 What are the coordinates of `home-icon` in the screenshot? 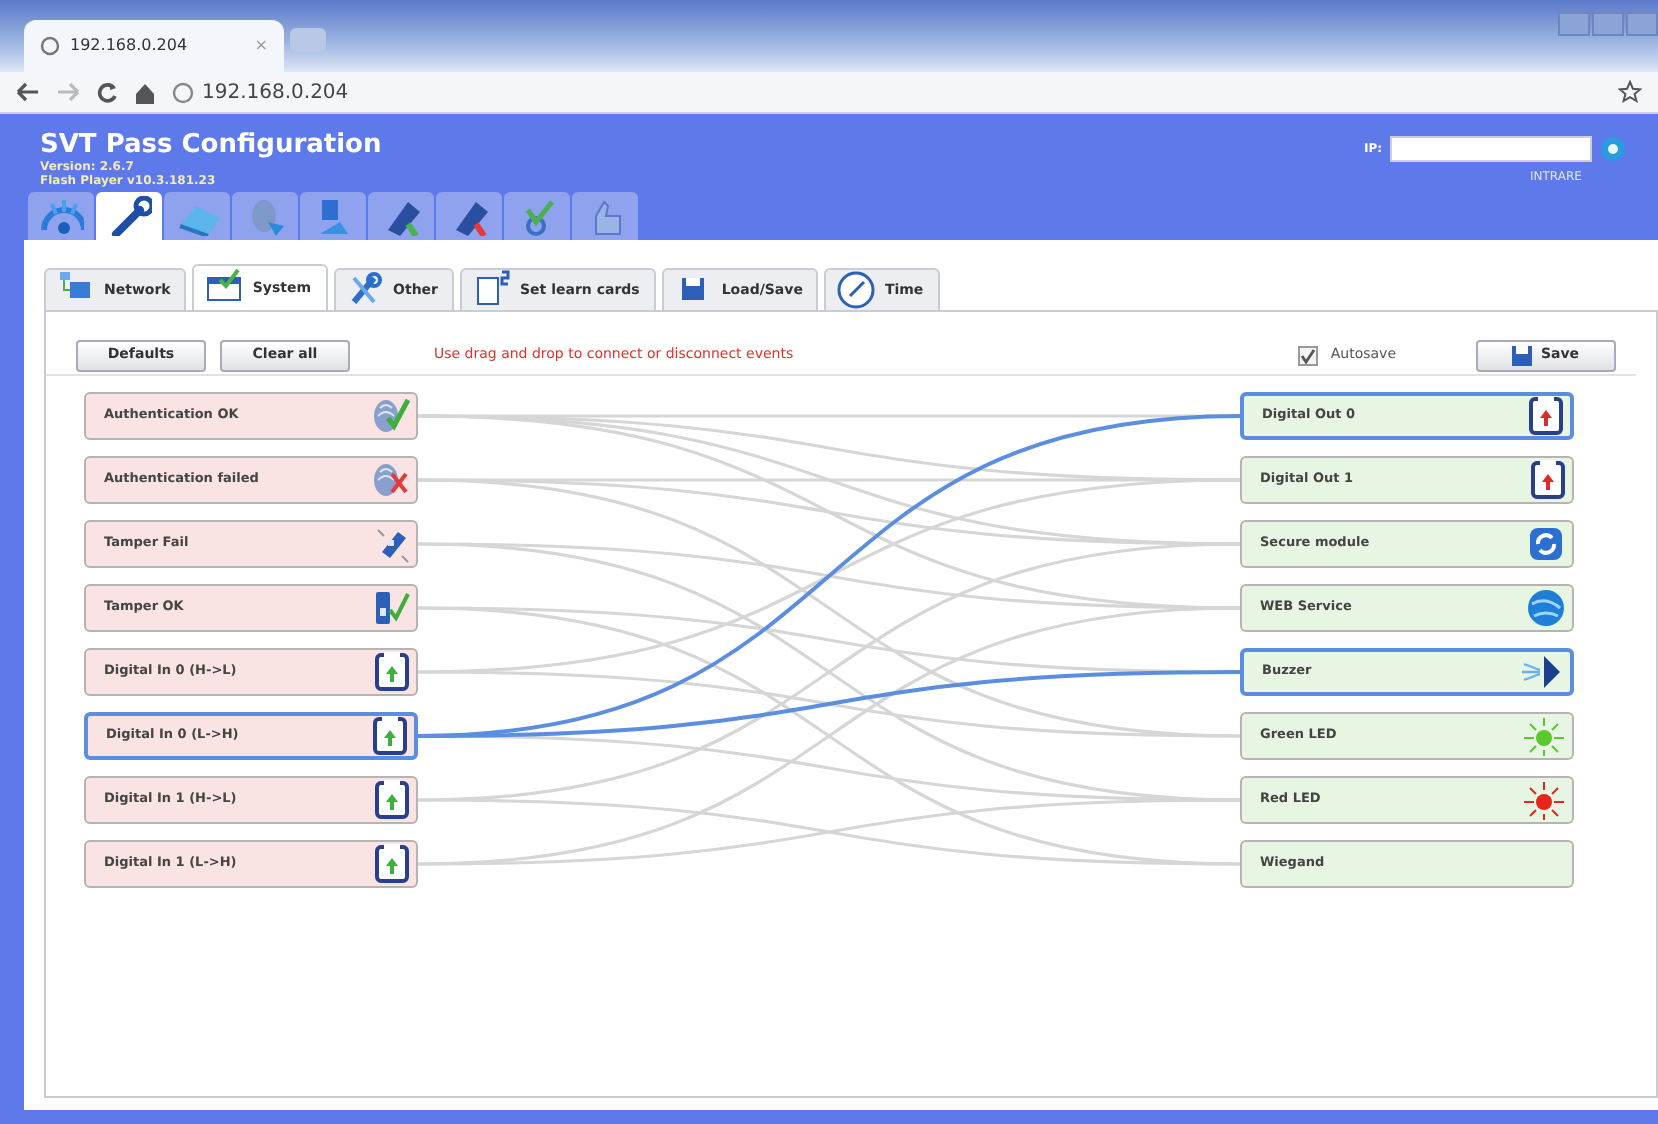 It's located at (145, 92).